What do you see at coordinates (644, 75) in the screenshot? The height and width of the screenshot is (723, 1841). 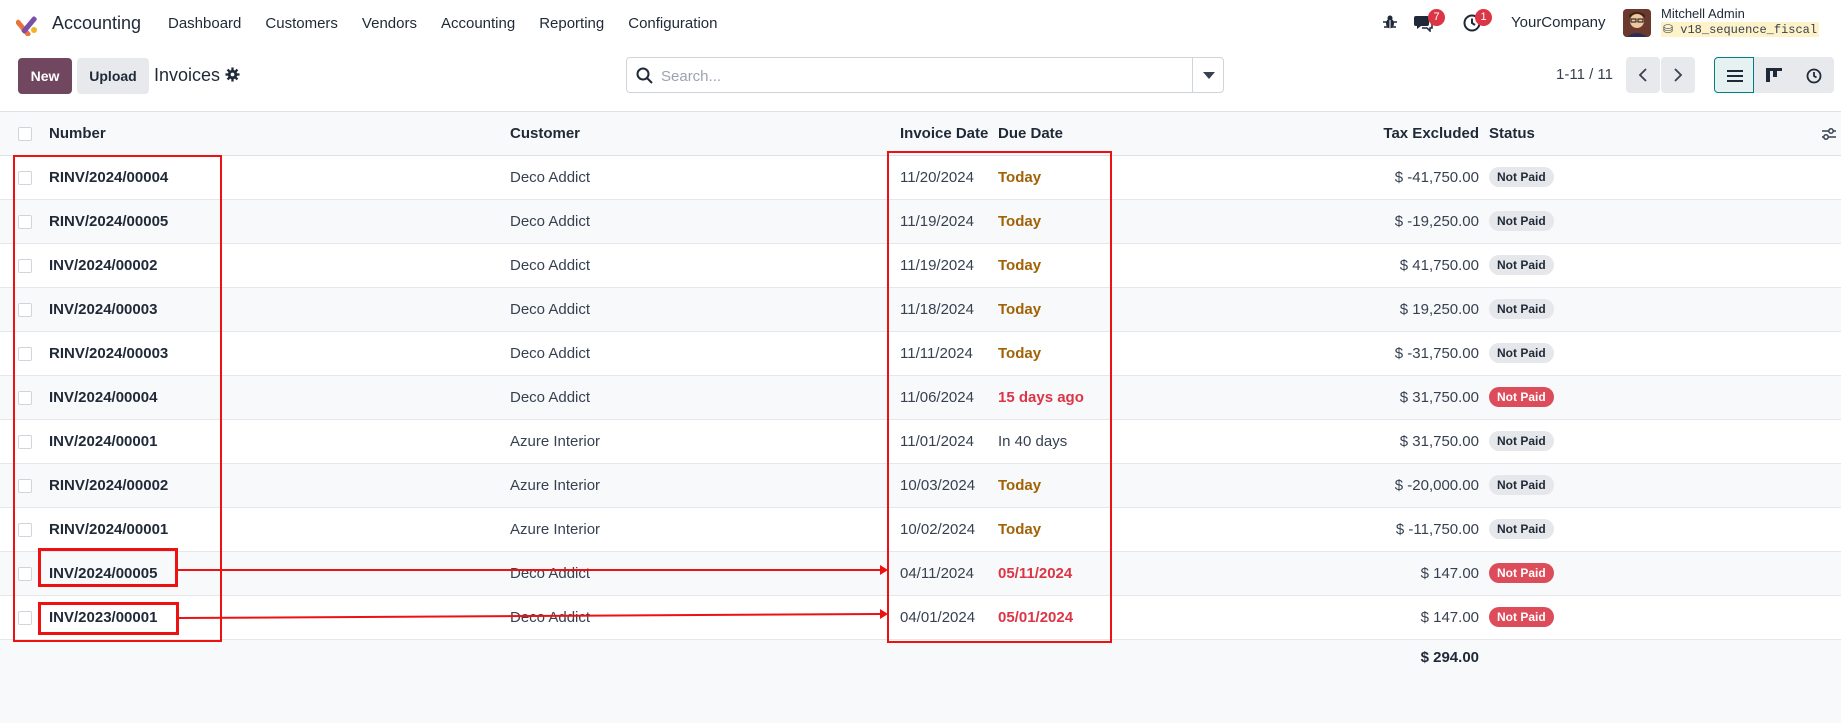 I see `search-icon` at bounding box center [644, 75].